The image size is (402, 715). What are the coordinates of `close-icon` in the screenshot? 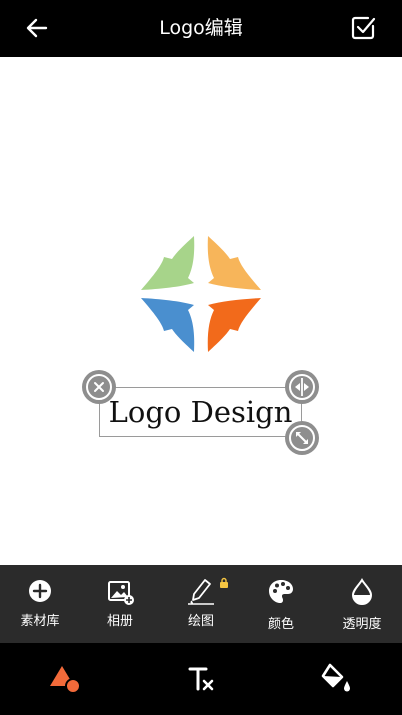 It's located at (99, 387).